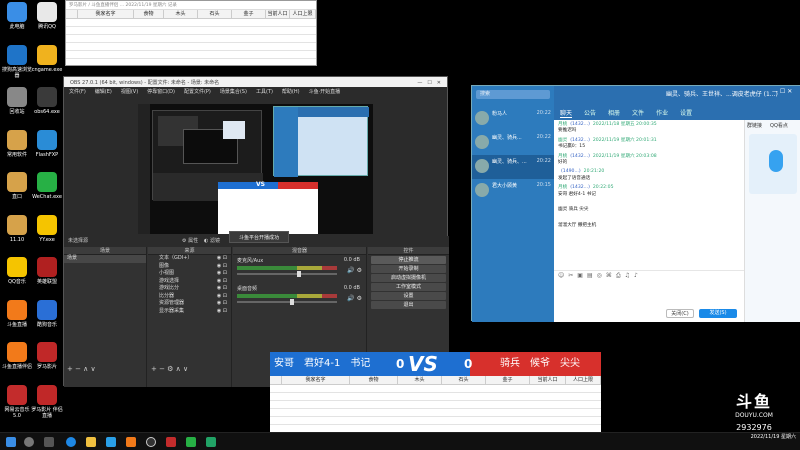 The height and width of the screenshot is (450, 800). Describe the element at coordinates (47, 271) in the screenshot. I see `desktop-icon: 英雄联盟` at that location.